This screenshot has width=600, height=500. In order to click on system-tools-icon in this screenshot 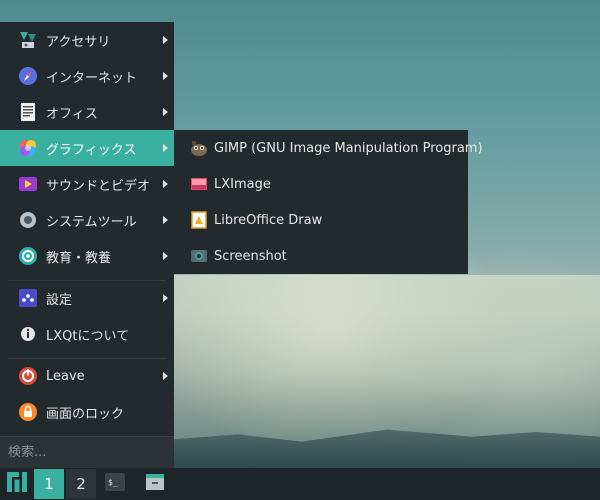, I will do `click(28, 220)`.